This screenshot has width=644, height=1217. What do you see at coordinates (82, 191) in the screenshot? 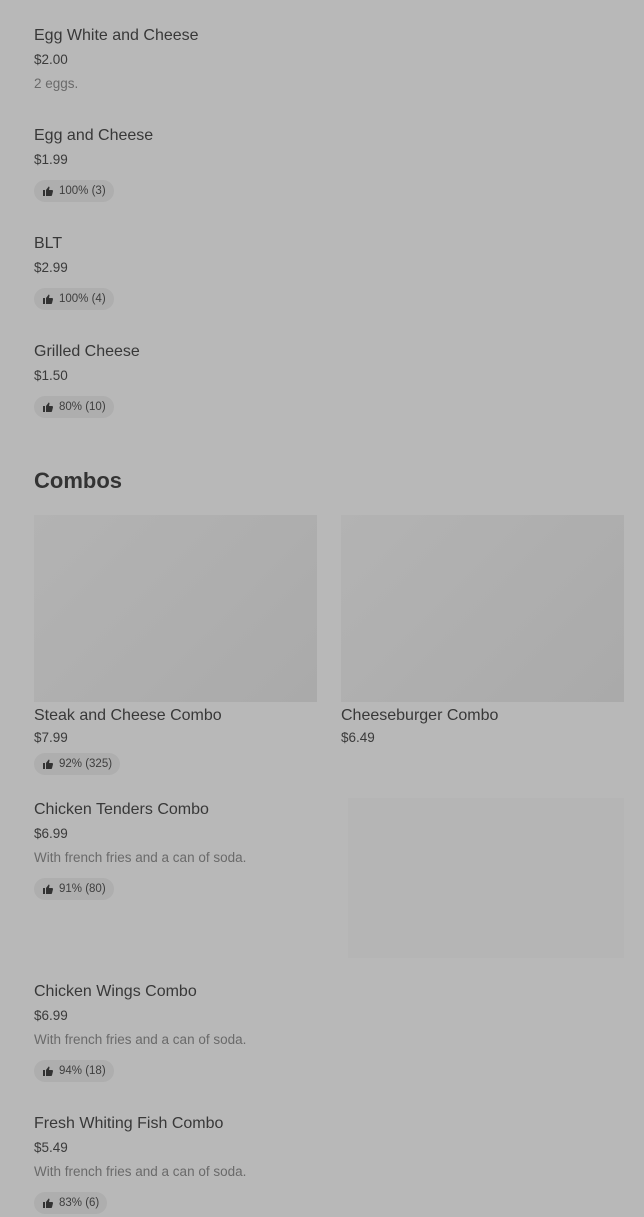
I see `rating-text: 100% (3)` at bounding box center [82, 191].